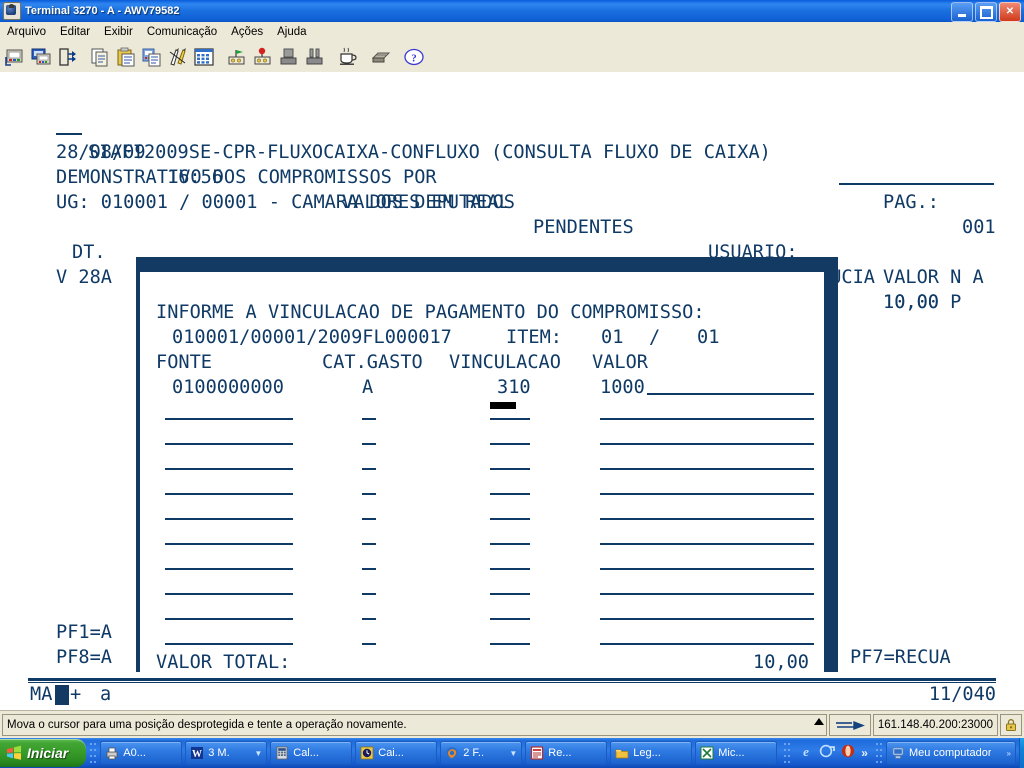 The height and width of the screenshot is (768, 1024). Describe the element at coordinates (864, 753) in the screenshot. I see `more-chevron-icon: »` at that location.